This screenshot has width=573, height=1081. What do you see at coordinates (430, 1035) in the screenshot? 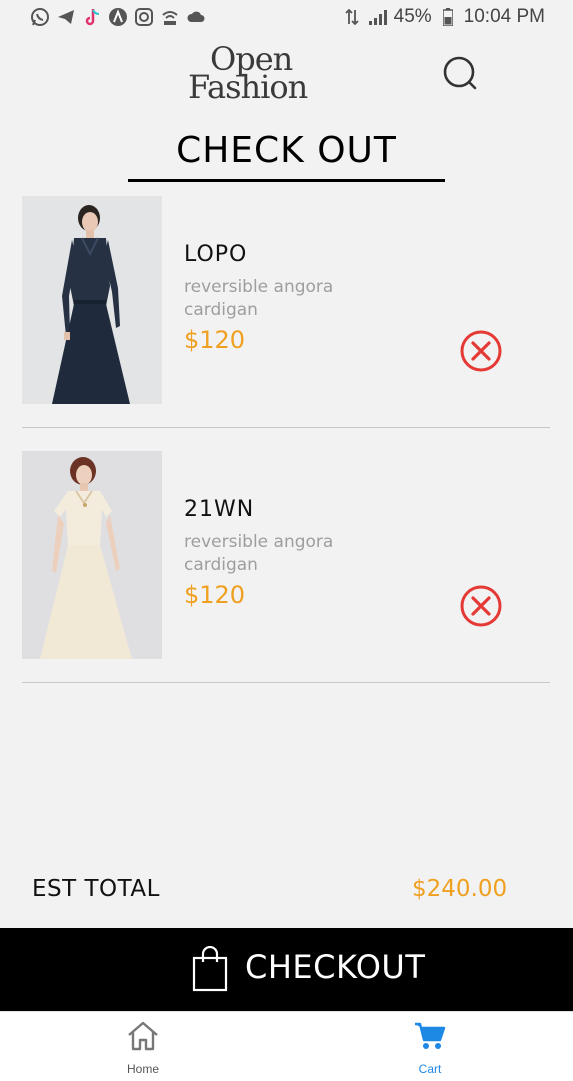
I see `cart-icon` at bounding box center [430, 1035].